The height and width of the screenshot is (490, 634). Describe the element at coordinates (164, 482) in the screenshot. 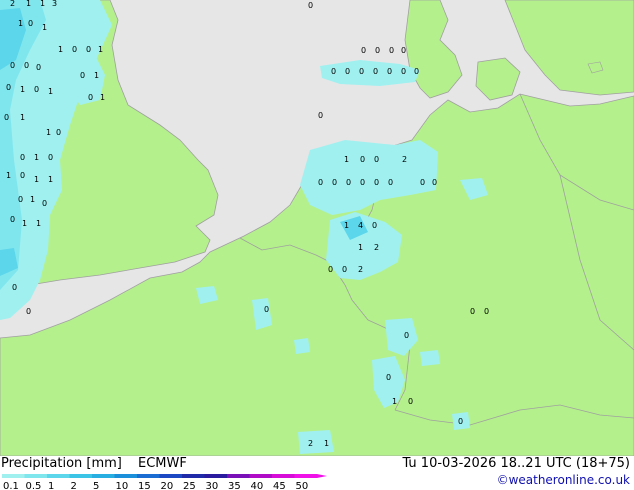

I see `color-scale: 0.1 0.5 1 2 5 10 15 20 25 30 35 40 45 50` at that location.